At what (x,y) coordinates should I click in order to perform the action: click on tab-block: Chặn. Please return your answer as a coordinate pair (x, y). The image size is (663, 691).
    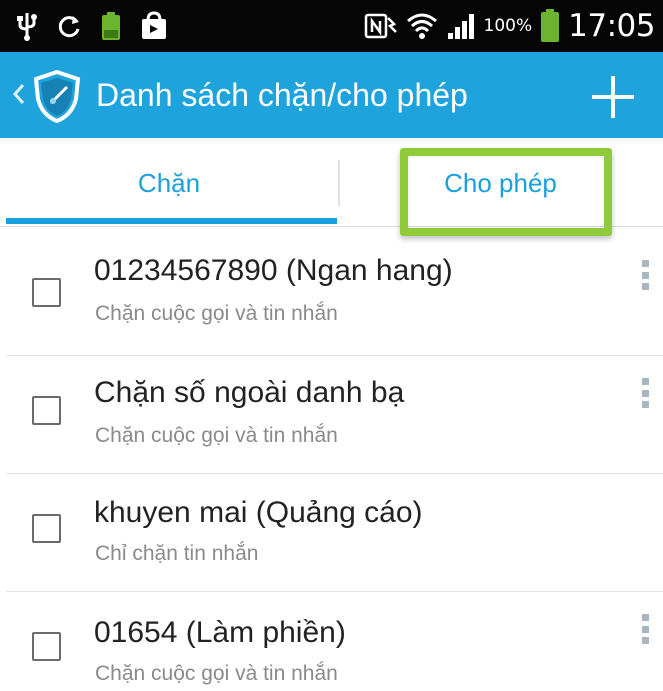
    Looking at the image, I should click on (169, 183).